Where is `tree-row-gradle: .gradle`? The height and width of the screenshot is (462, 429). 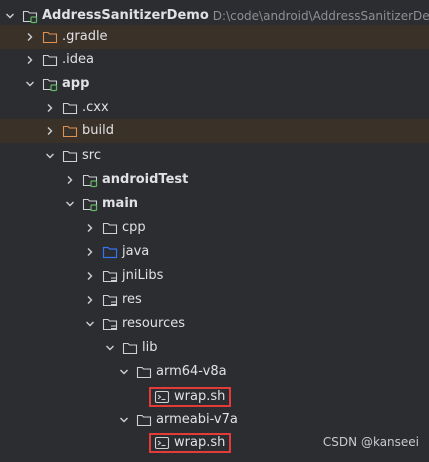
tree-row-gradle: .gradle is located at coordinates (214, 37).